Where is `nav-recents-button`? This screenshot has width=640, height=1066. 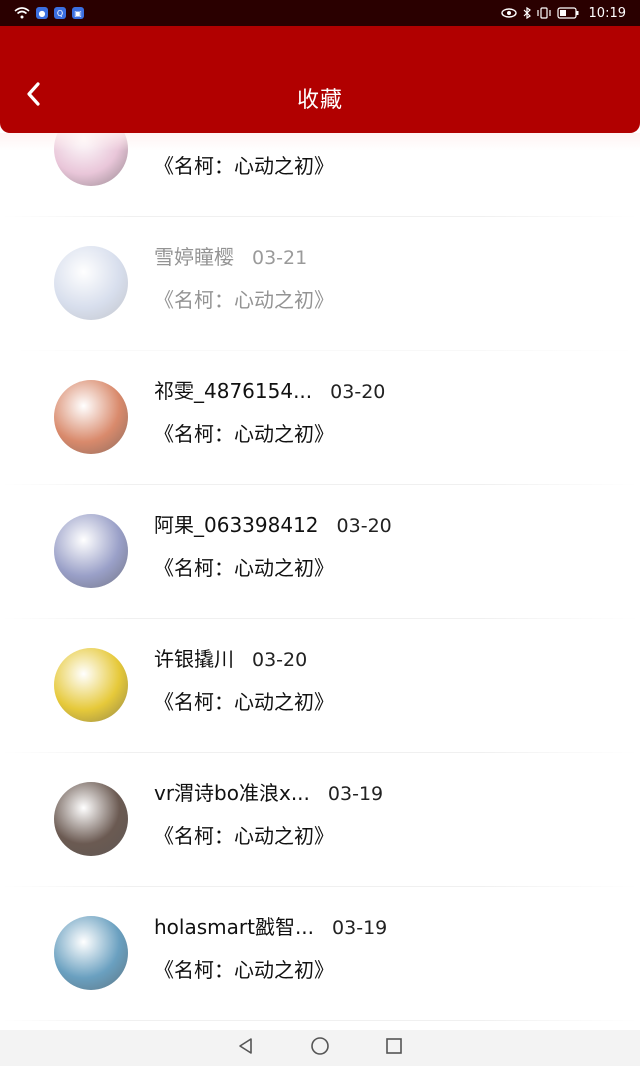 nav-recents-button is located at coordinates (394, 1048).